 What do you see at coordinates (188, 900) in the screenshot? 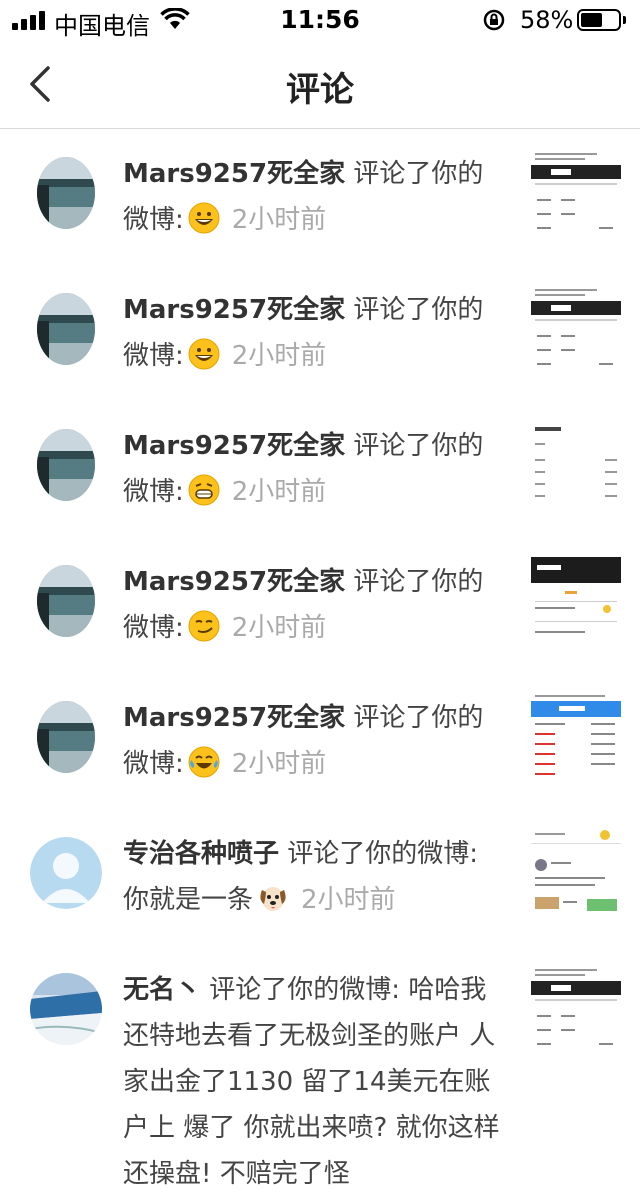
I see `comment-text: 你就是一条` at bounding box center [188, 900].